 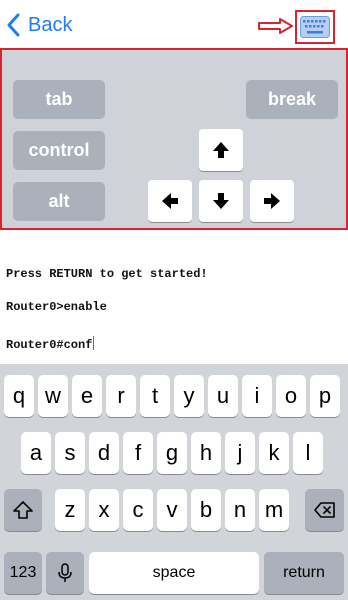 What do you see at coordinates (94, 343) in the screenshot?
I see `text-cursor` at bounding box center [94, 343].